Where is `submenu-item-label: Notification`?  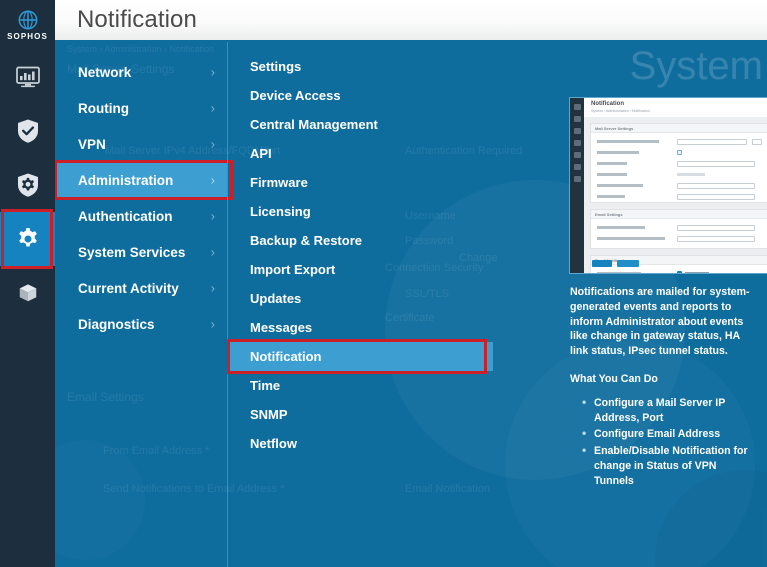 submenu-item-label: Notification is located at coordinates (286, 356).